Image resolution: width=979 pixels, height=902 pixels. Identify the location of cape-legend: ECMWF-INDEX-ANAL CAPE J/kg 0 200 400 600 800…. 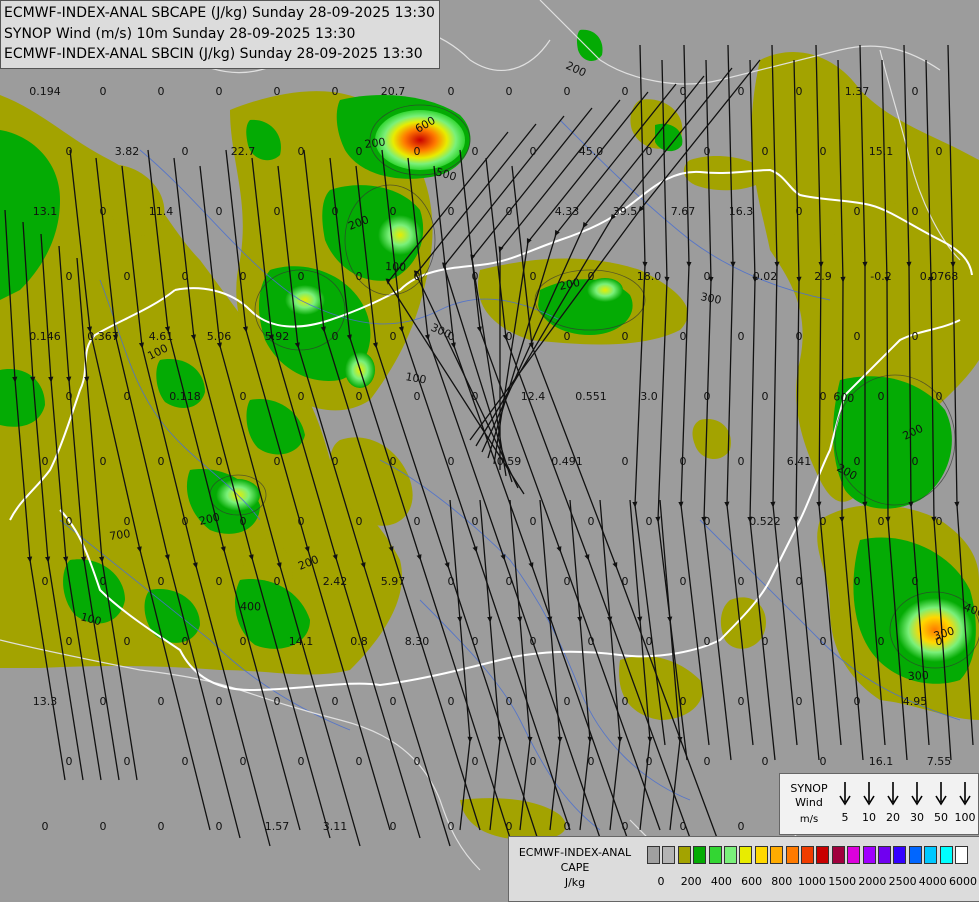
(743, 869).